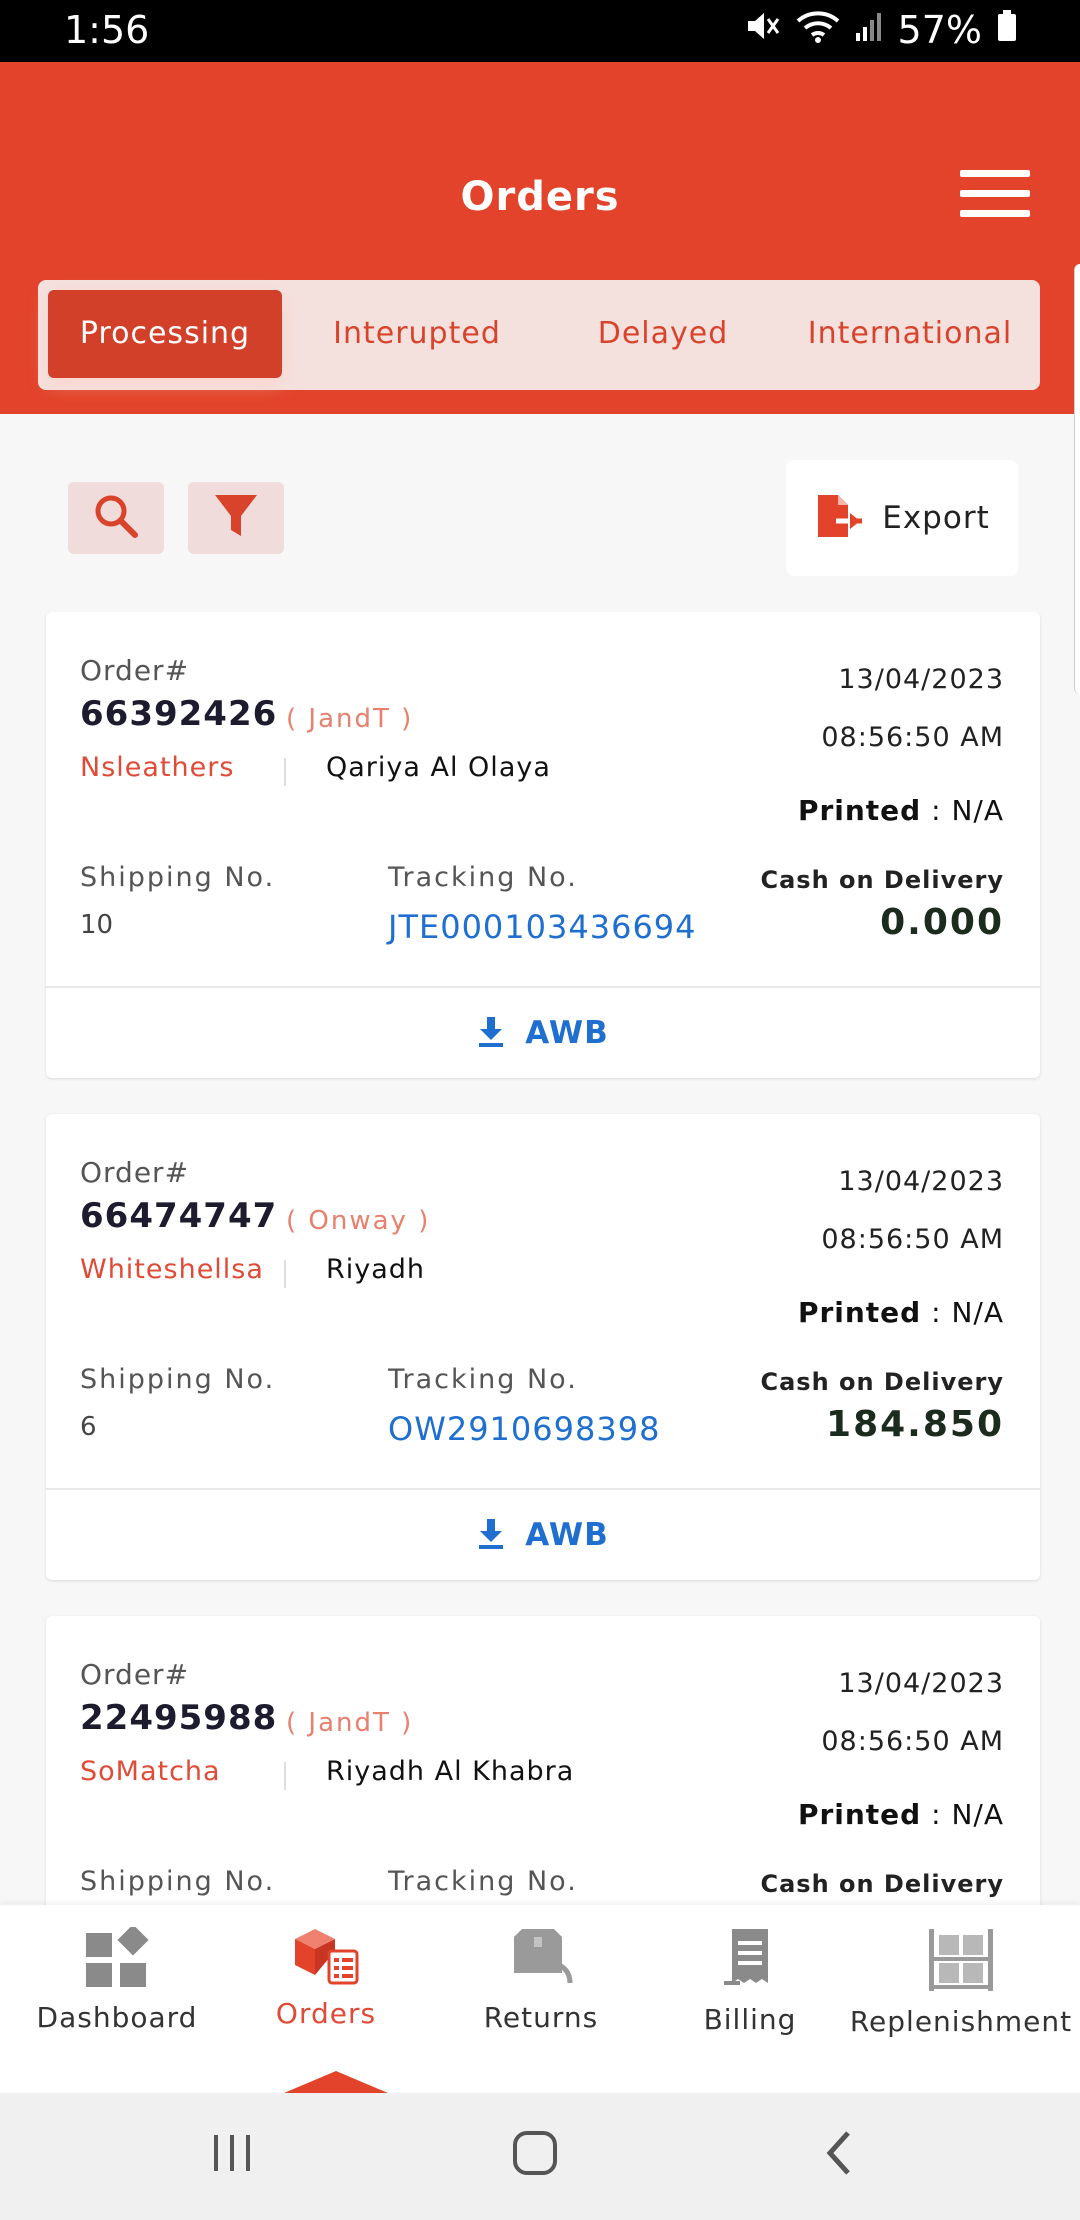 The height and width of the screenshot is (2220, 1080). What do you see at coordinates (540, 31) in the screenshot?
I see `status-bar: 1:56 57%` at bounding box center [540, 31].